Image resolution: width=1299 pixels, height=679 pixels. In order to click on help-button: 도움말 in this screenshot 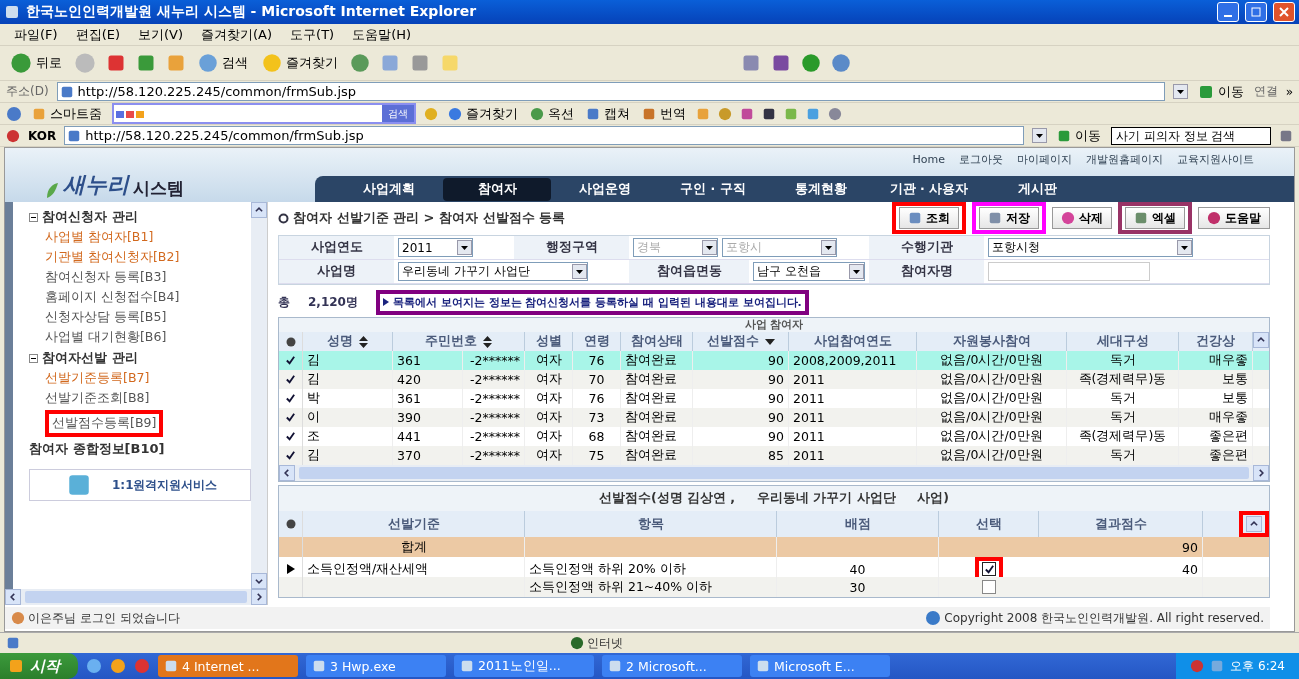, I will do `click(1234, 218)`.